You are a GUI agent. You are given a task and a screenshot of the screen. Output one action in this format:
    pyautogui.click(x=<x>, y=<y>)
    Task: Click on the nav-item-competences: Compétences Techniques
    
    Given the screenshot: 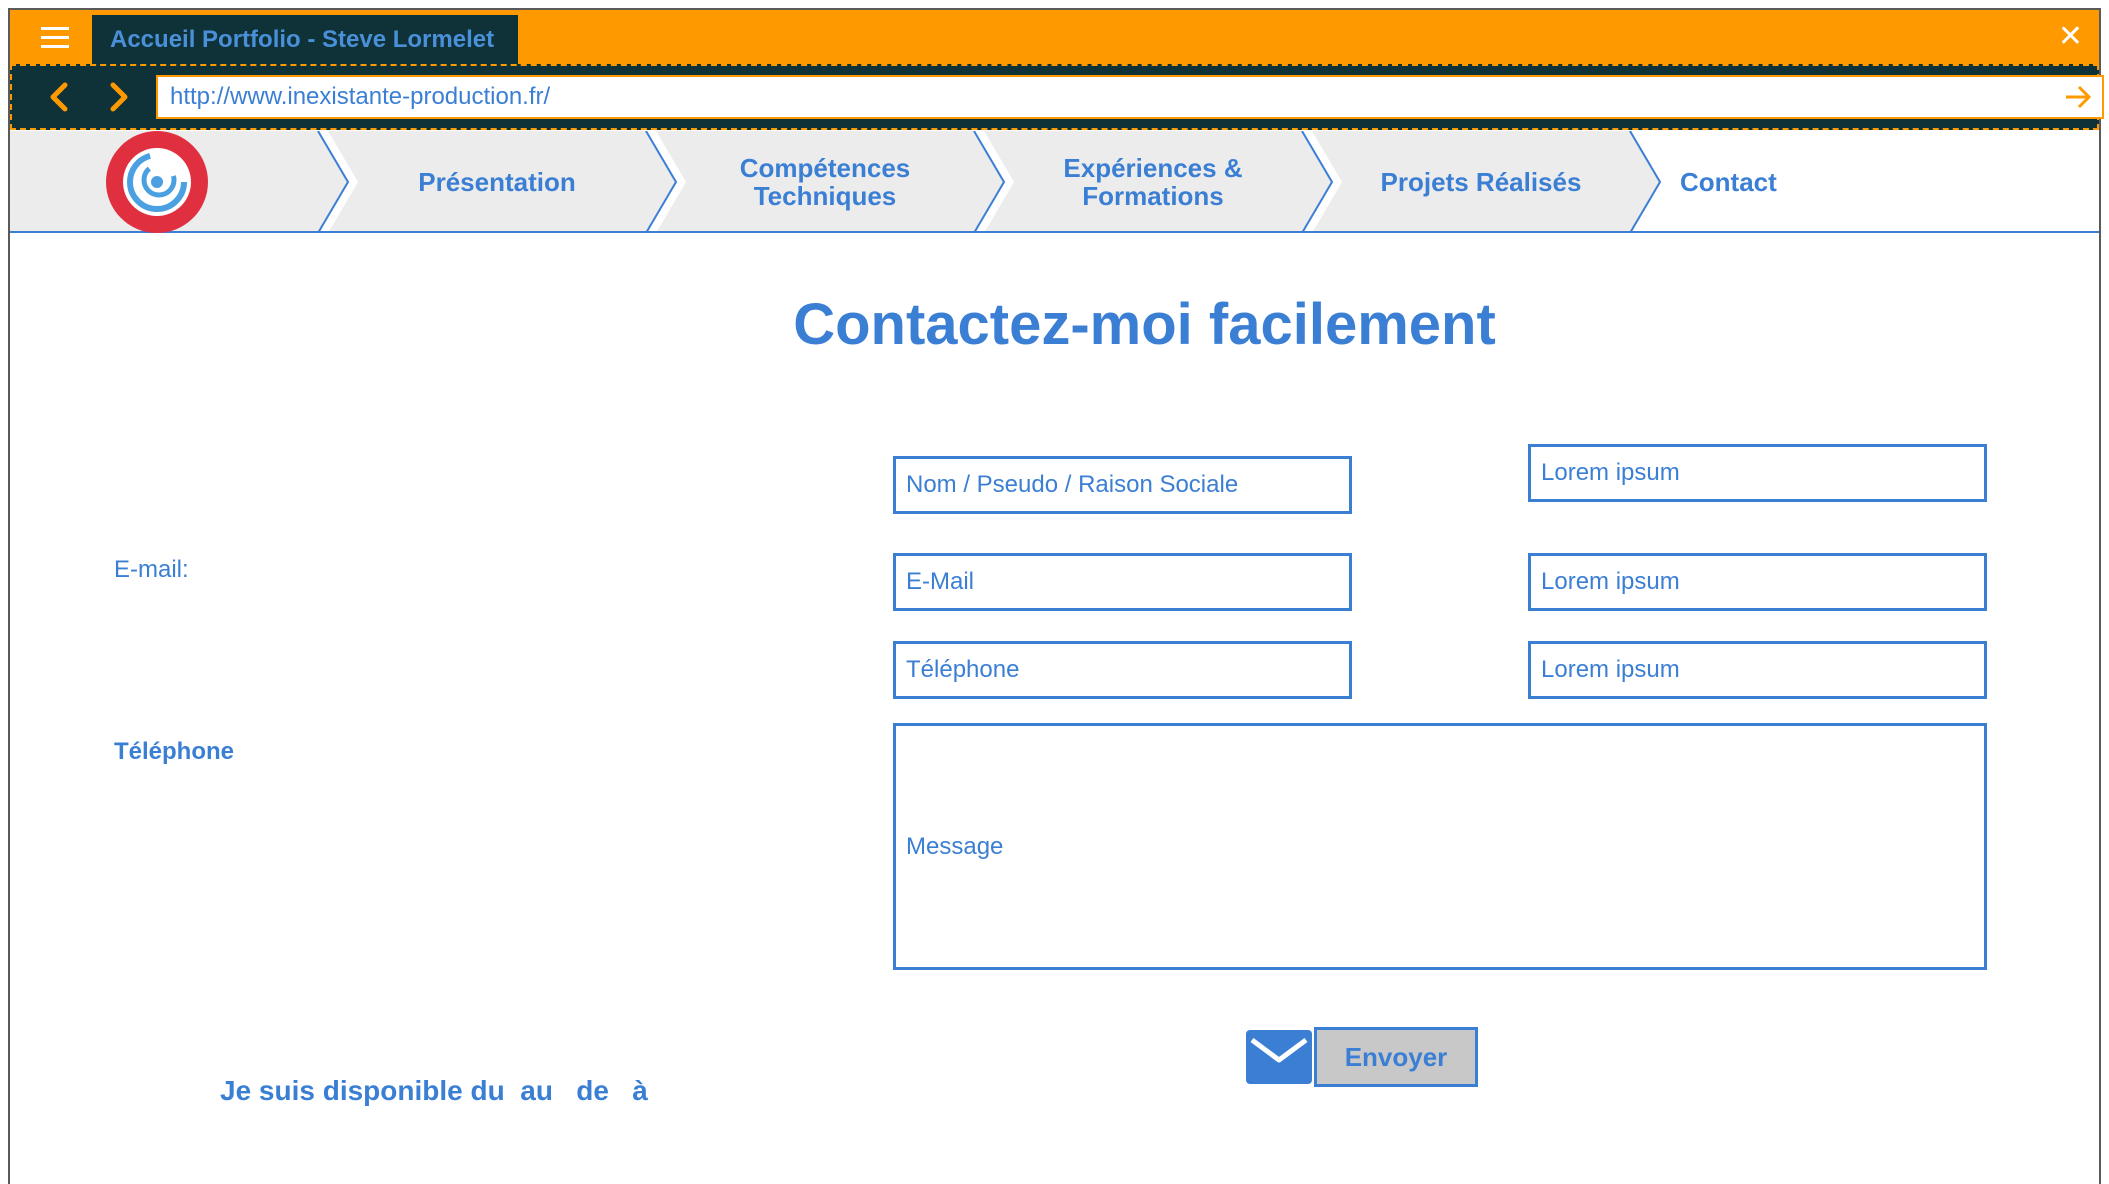 What is the action you would take?
    pyautogui.click(x=825, y=182)
    